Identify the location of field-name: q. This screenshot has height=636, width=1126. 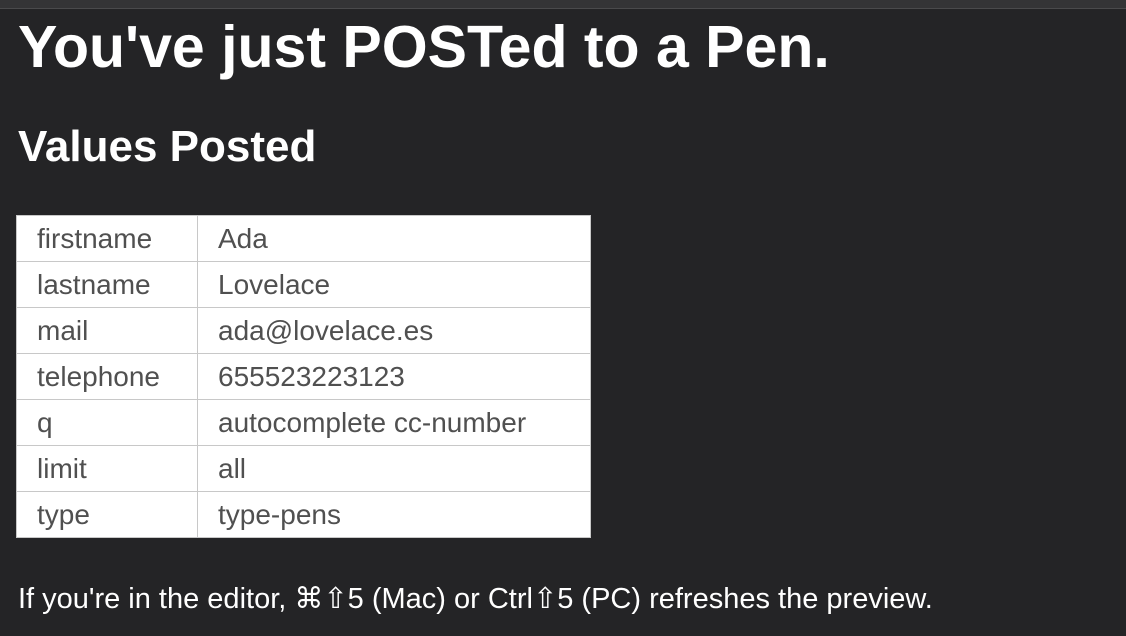
(107, 422).